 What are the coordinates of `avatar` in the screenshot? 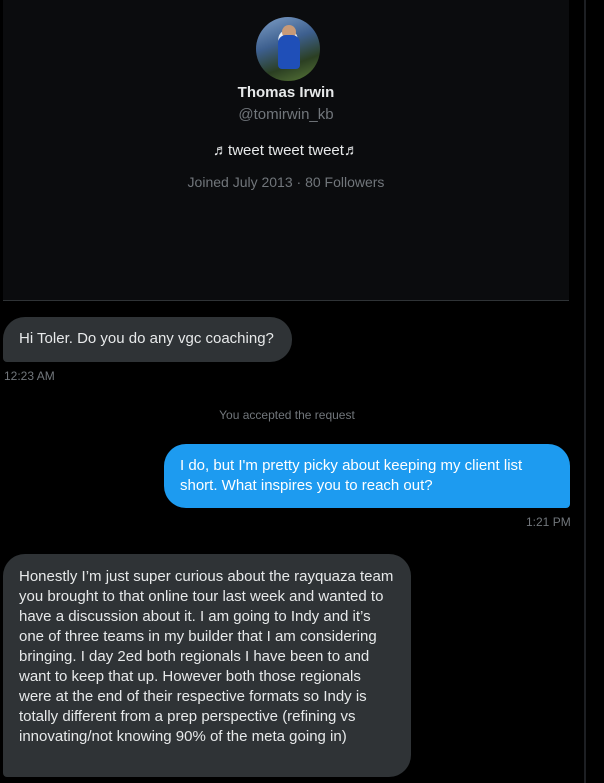 It's located at (288, 49).